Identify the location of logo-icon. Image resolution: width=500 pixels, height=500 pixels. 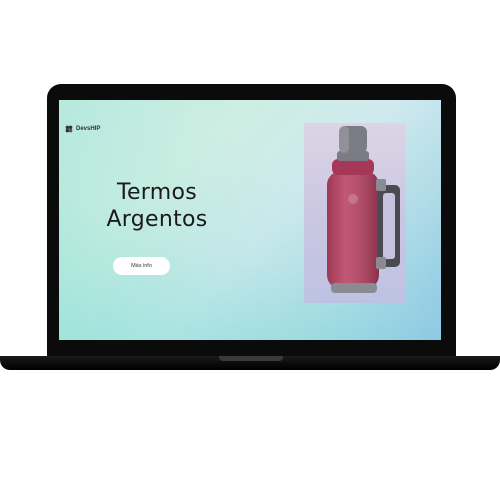
(69, 129).